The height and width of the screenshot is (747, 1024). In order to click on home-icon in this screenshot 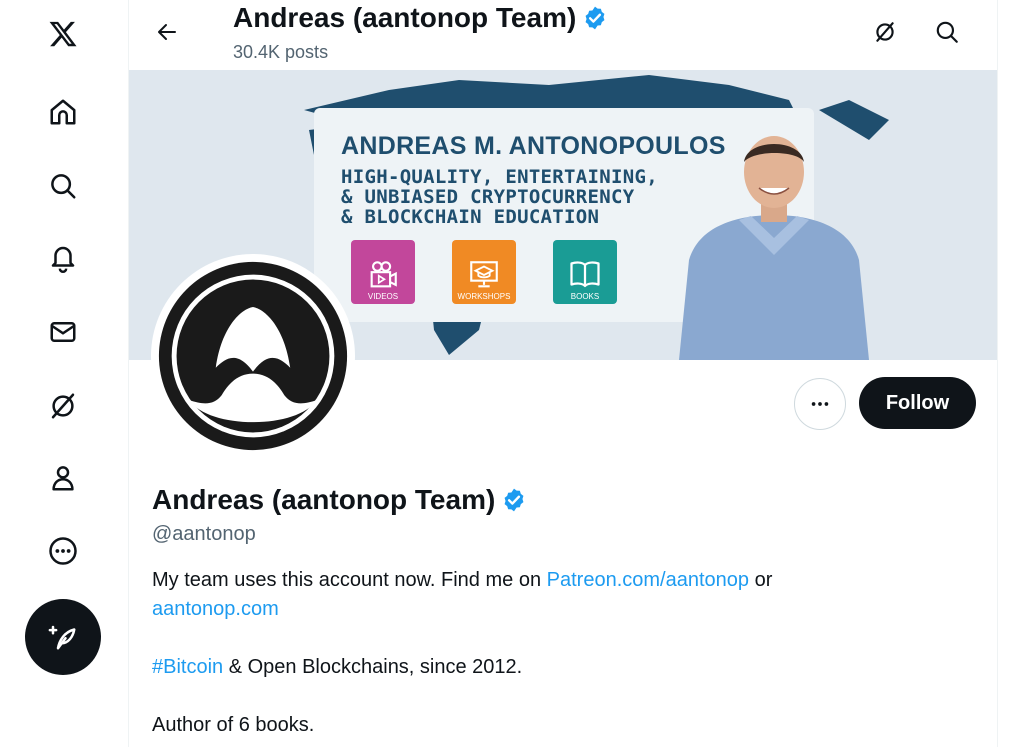, I will do `click(63, 112)`.